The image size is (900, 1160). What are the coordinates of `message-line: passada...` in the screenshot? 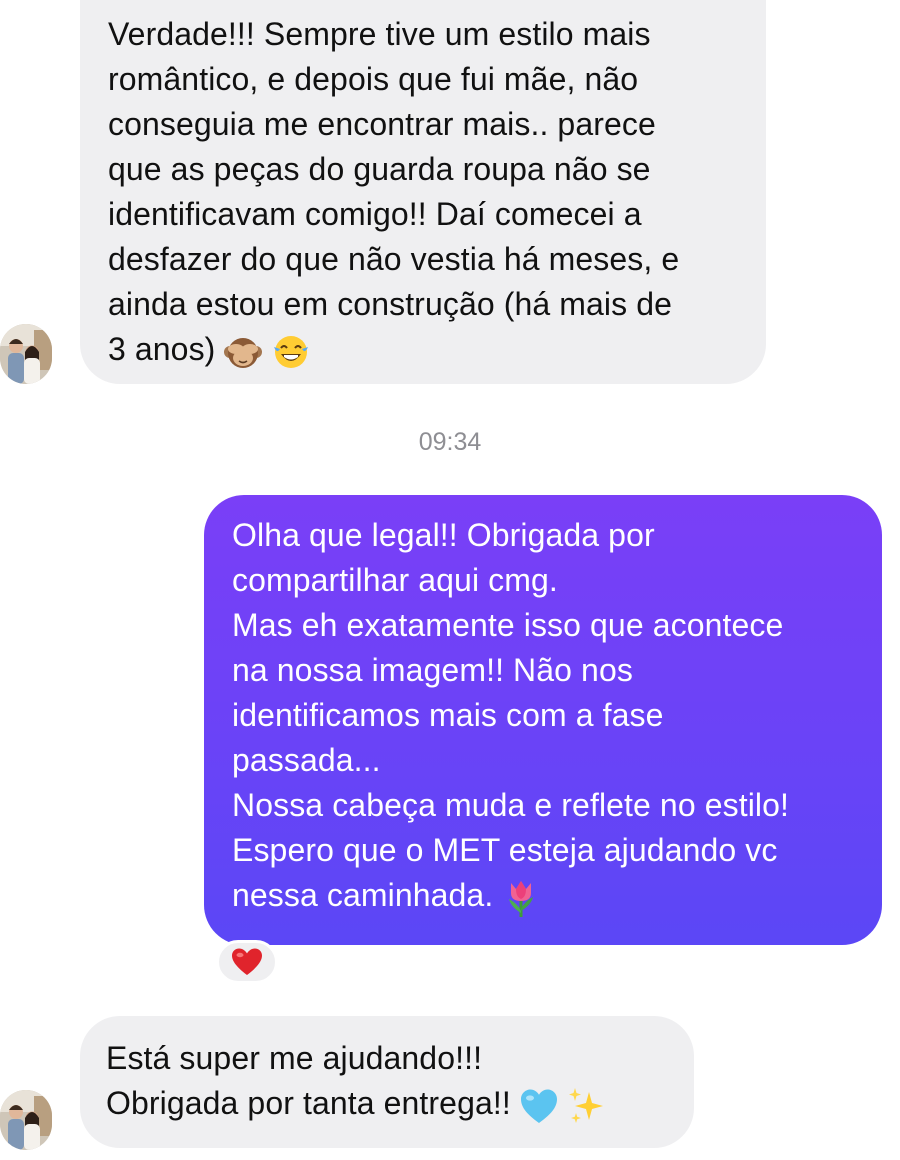 It's located at (306, 760).